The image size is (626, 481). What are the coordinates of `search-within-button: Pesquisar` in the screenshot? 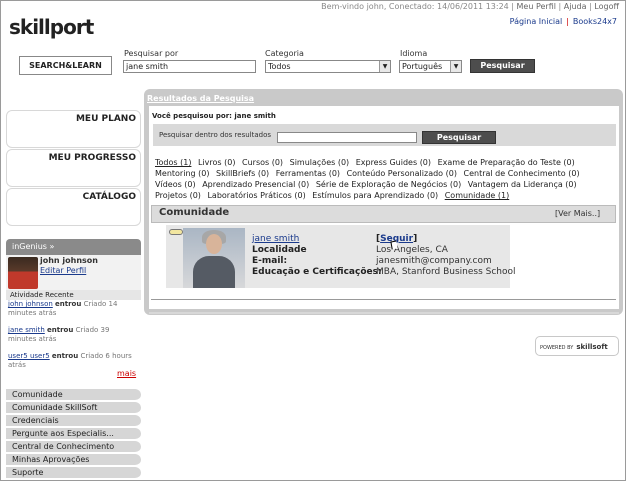 It's located at (459, 137).